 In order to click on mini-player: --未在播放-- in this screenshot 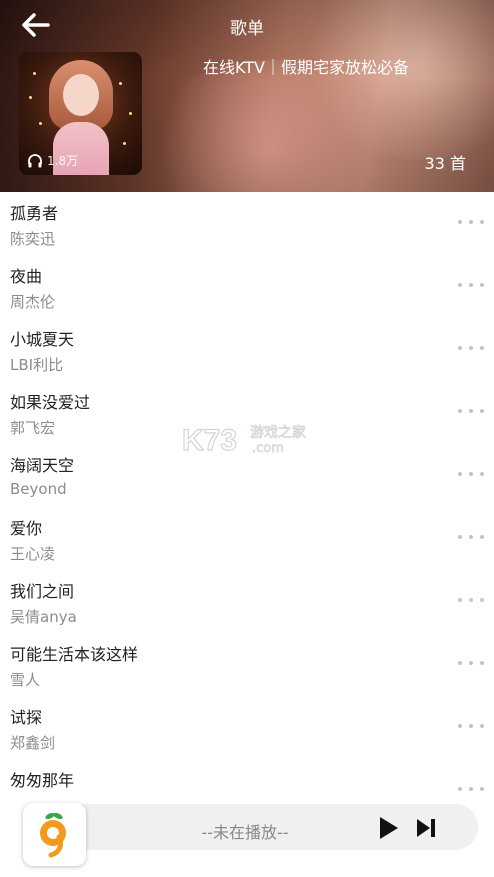, I will do `click(247, 836)`.